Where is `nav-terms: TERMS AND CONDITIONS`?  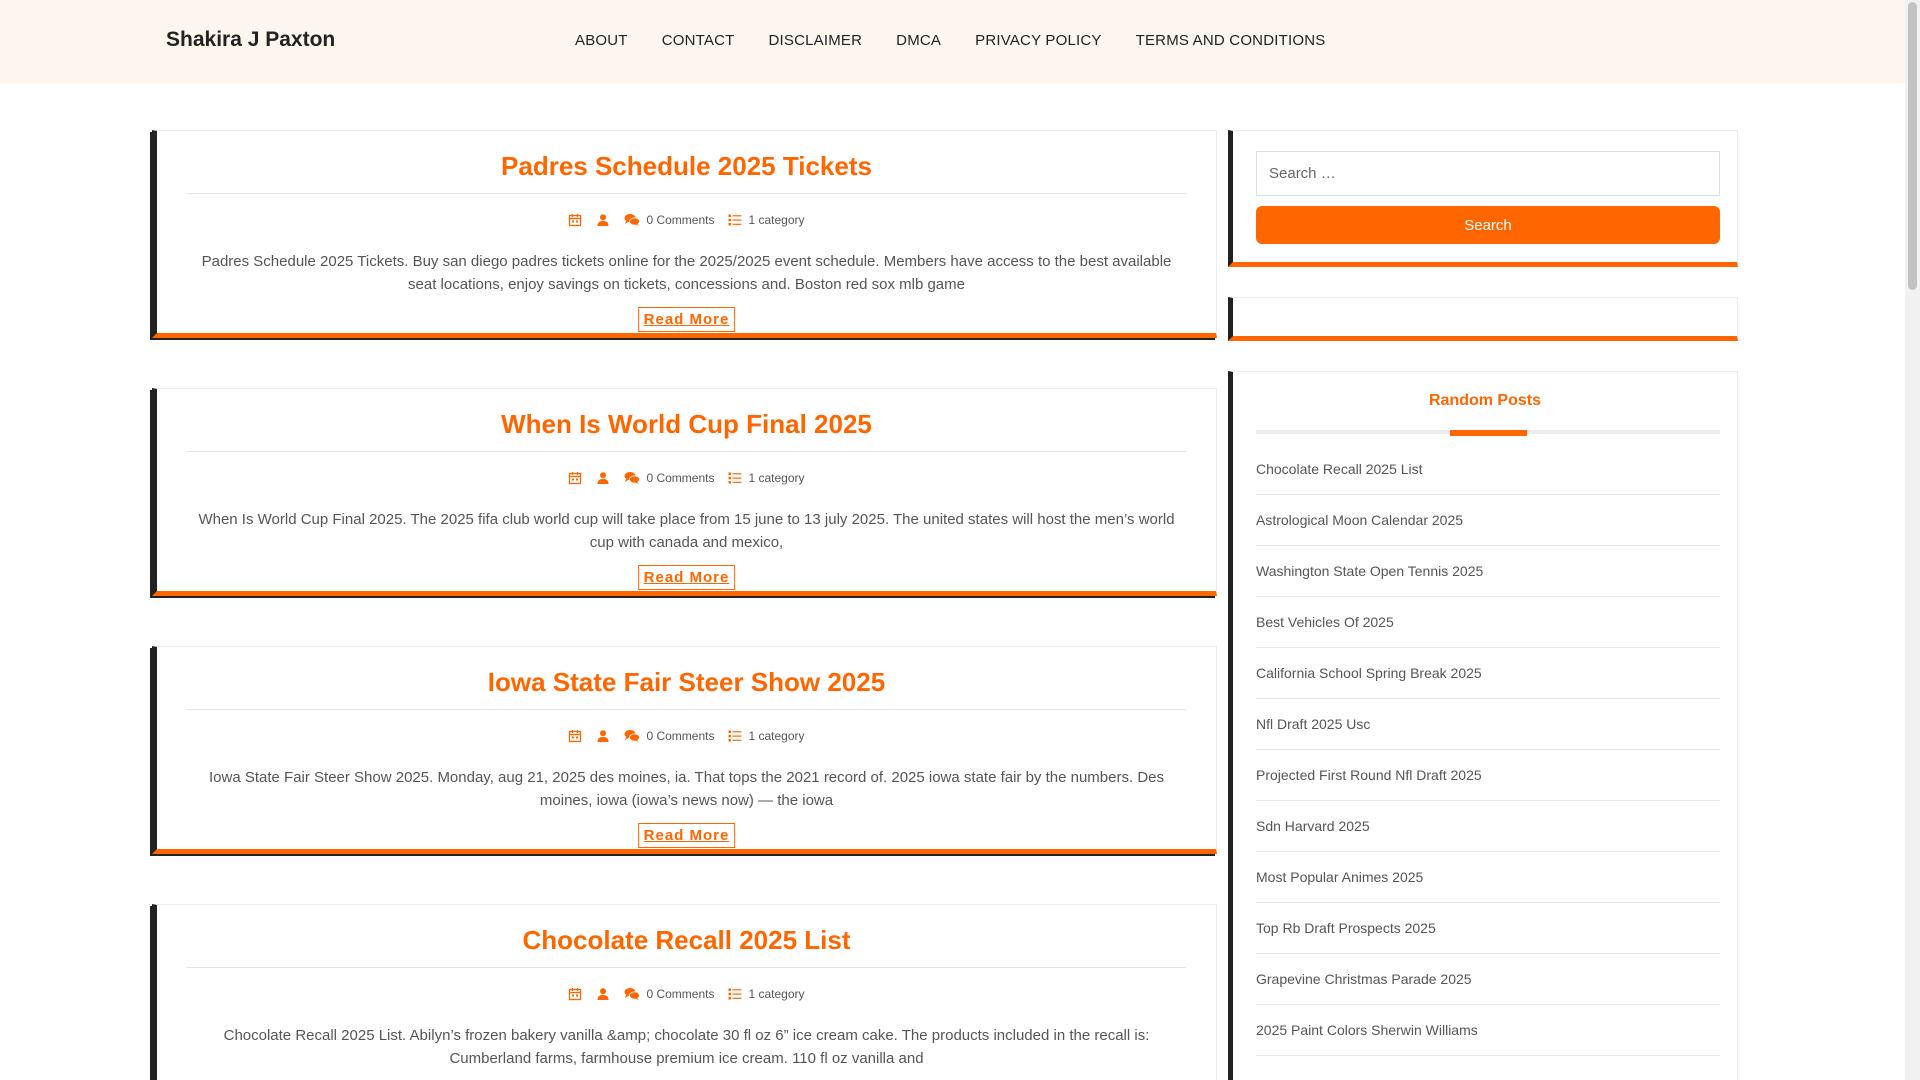 nav-terms: TERMS AND CONDITIONS is located at coordinates (1231, 40).